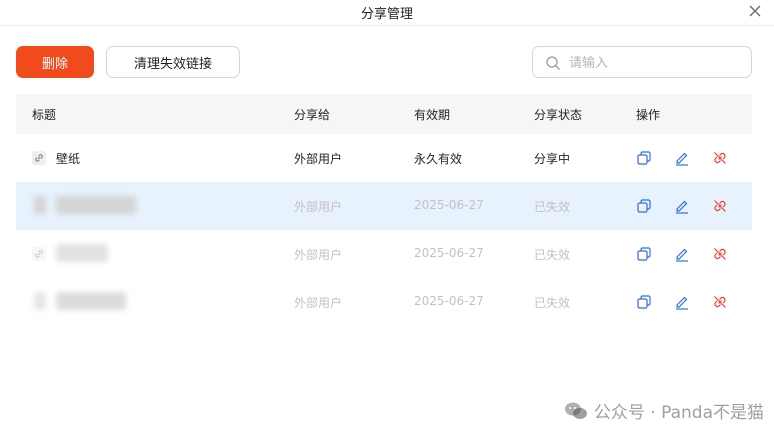 This screenshot has width=774, height=438. What do you see at coordinates (173, 62) in the screenshot?
I see `clean-invalid-links-button: 清理失效链接` at bounding box center [173, 62].